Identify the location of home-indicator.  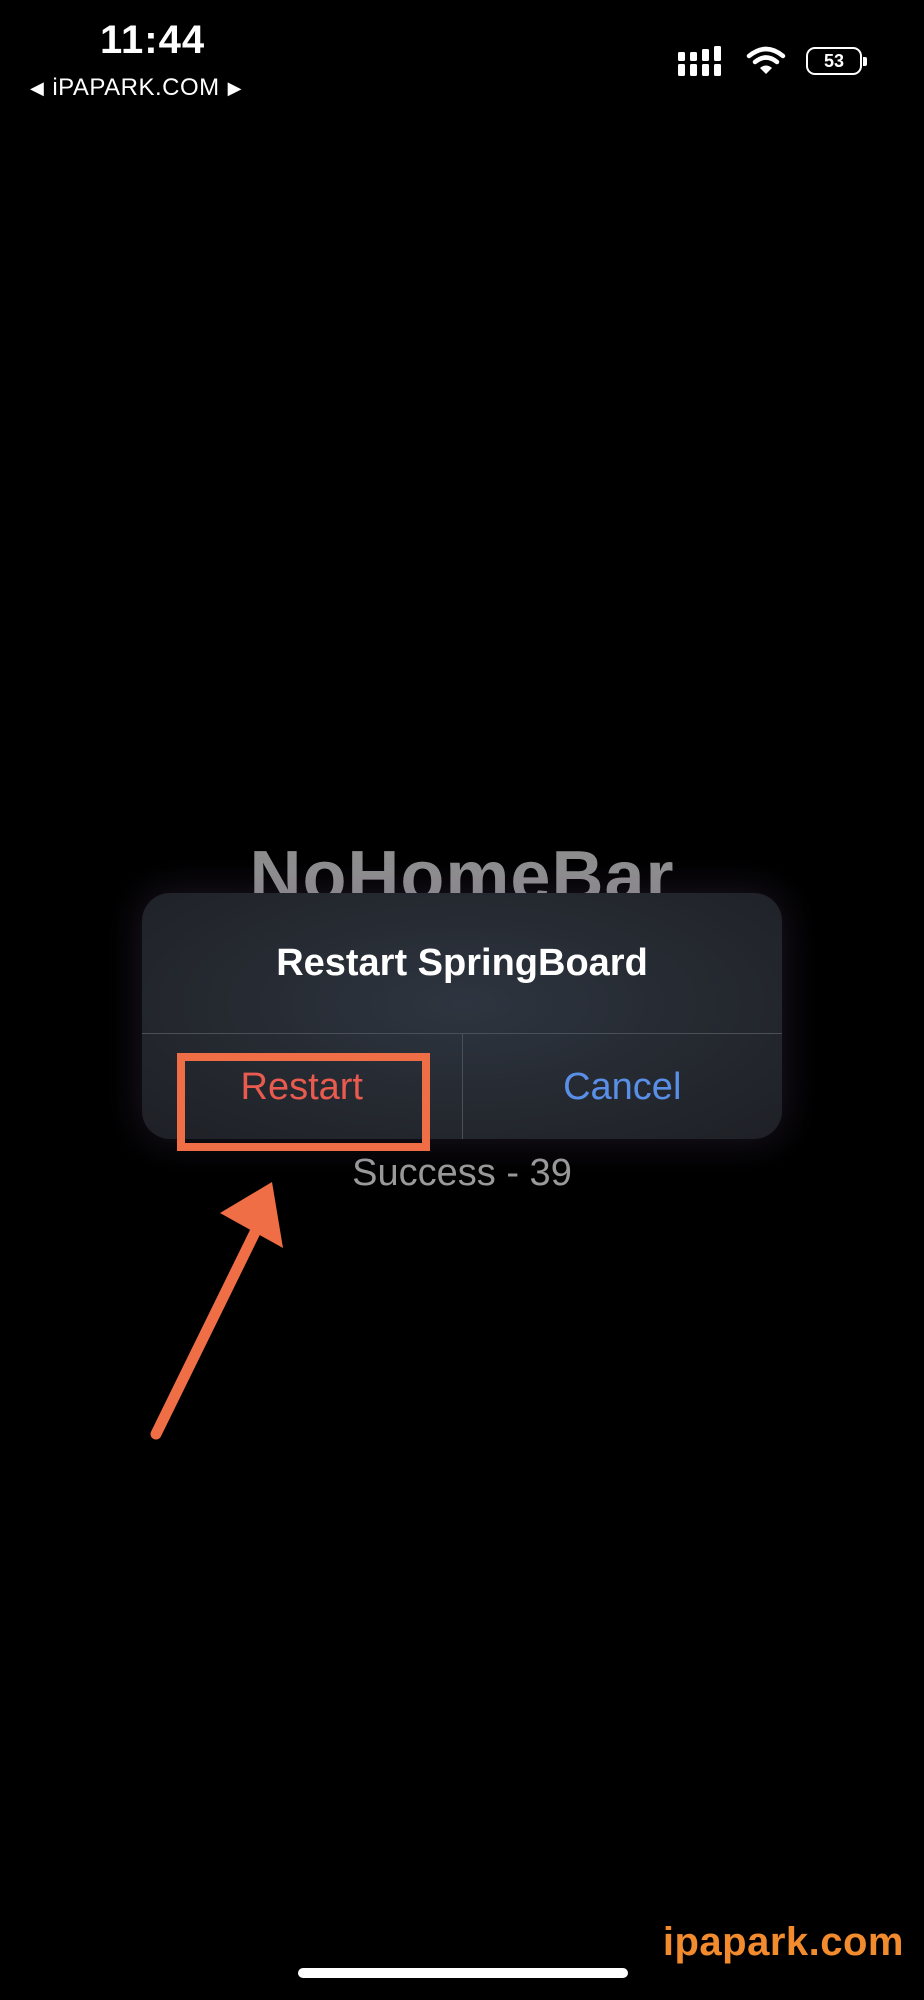
(463, 1973).